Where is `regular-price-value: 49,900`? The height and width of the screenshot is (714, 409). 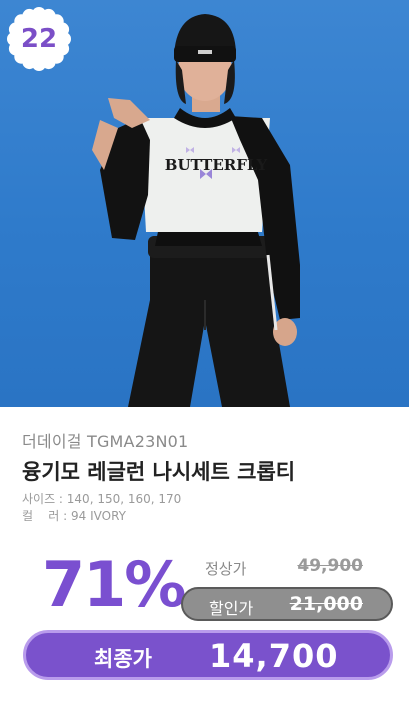
regular-price-value: 49,900 is located at coordinates (330, 566).